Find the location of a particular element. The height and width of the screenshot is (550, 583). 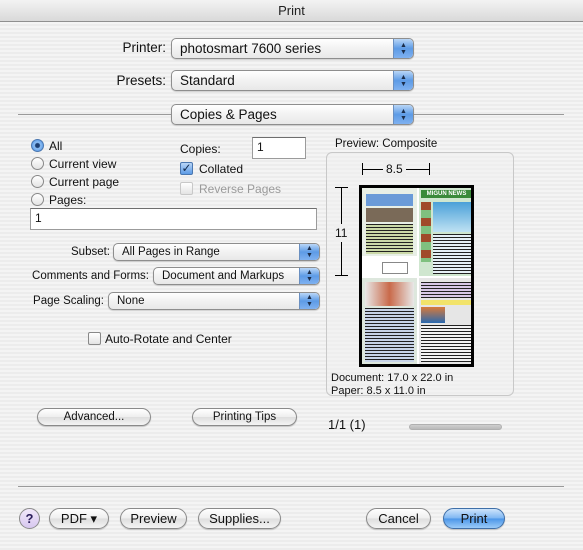

print-button: Print is located at coordinates (474, 518).